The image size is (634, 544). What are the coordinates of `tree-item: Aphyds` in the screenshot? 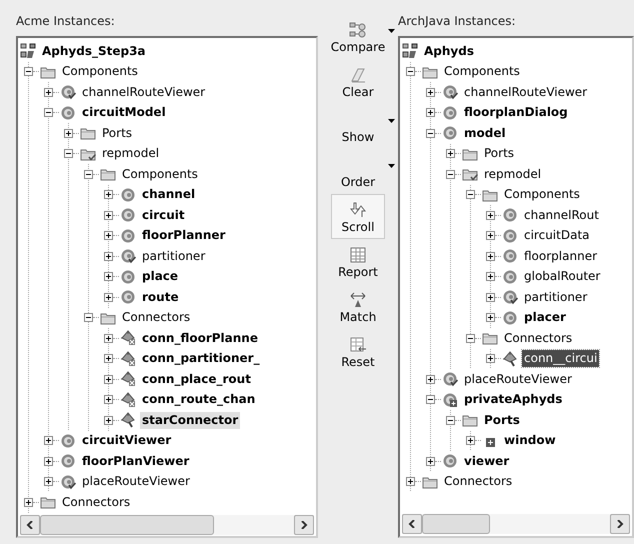 It's located at (449, 51).